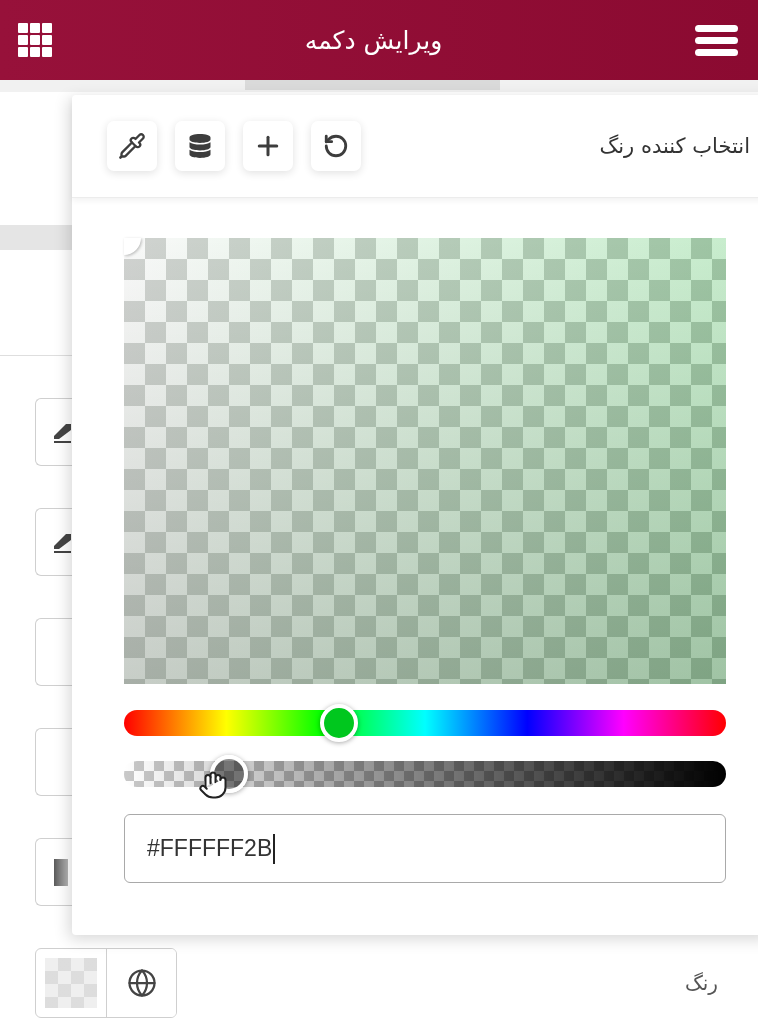 The height and width of the screenshot is (1024, 758). I want to click on globe-button, so click(141, 983).